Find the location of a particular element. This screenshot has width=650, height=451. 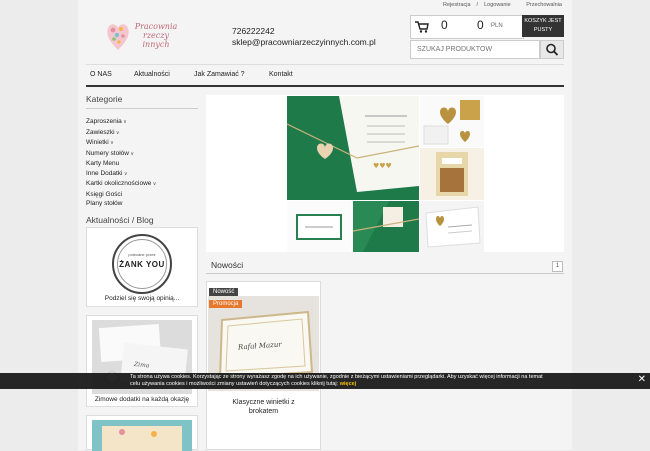

login-link: Logowanie is located at coordinates (497, 5).